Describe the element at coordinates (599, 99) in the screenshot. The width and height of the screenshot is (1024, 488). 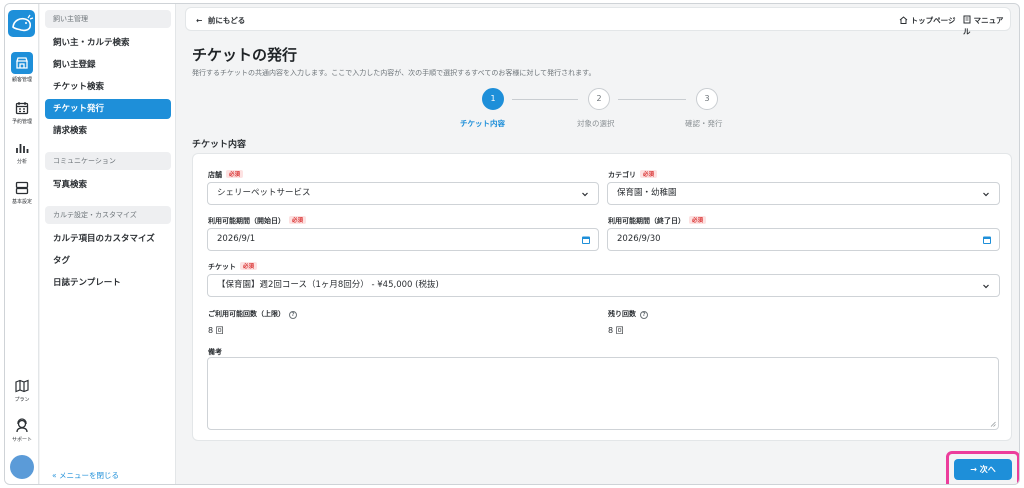
I see `step-2-circle: 2` at that location.